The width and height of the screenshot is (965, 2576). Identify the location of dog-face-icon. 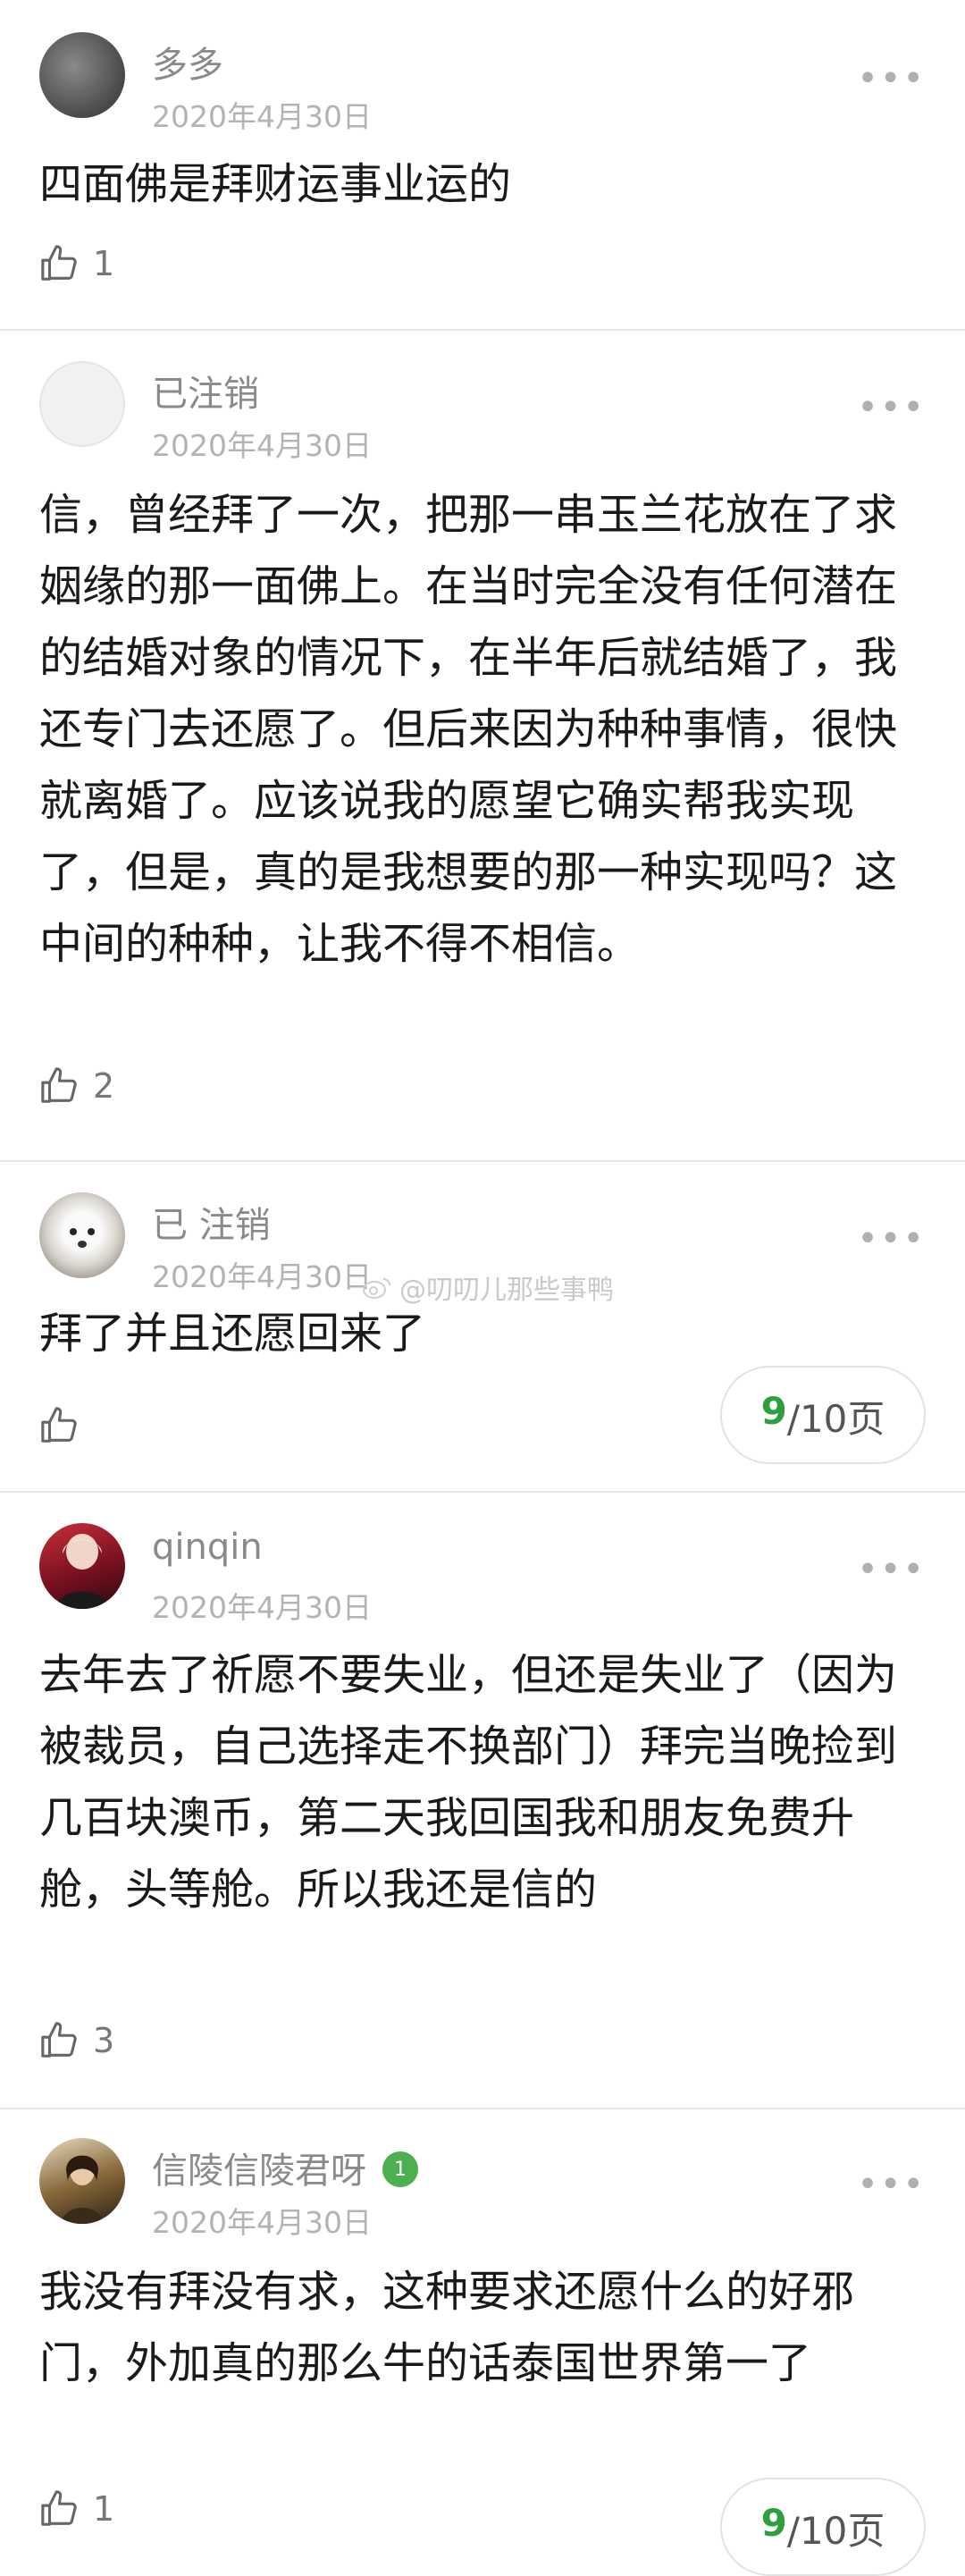
(82, 1238).